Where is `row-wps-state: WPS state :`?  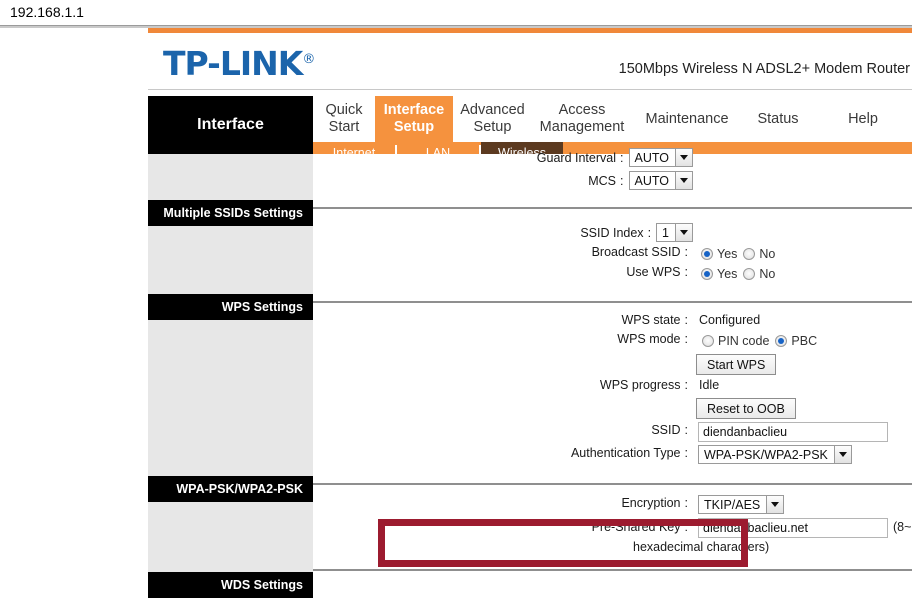
row-wps-state: WPS state : is located at coordinates (503, 320).